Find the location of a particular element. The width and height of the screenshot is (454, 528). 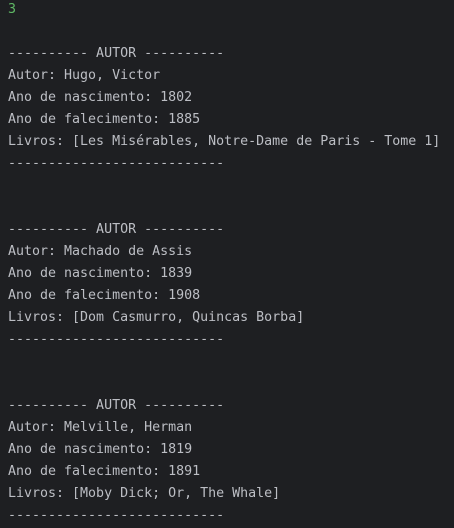

author-books: Livros: [Dom Casmurro, Quincas Borba] is located at coordinates (156, 317).